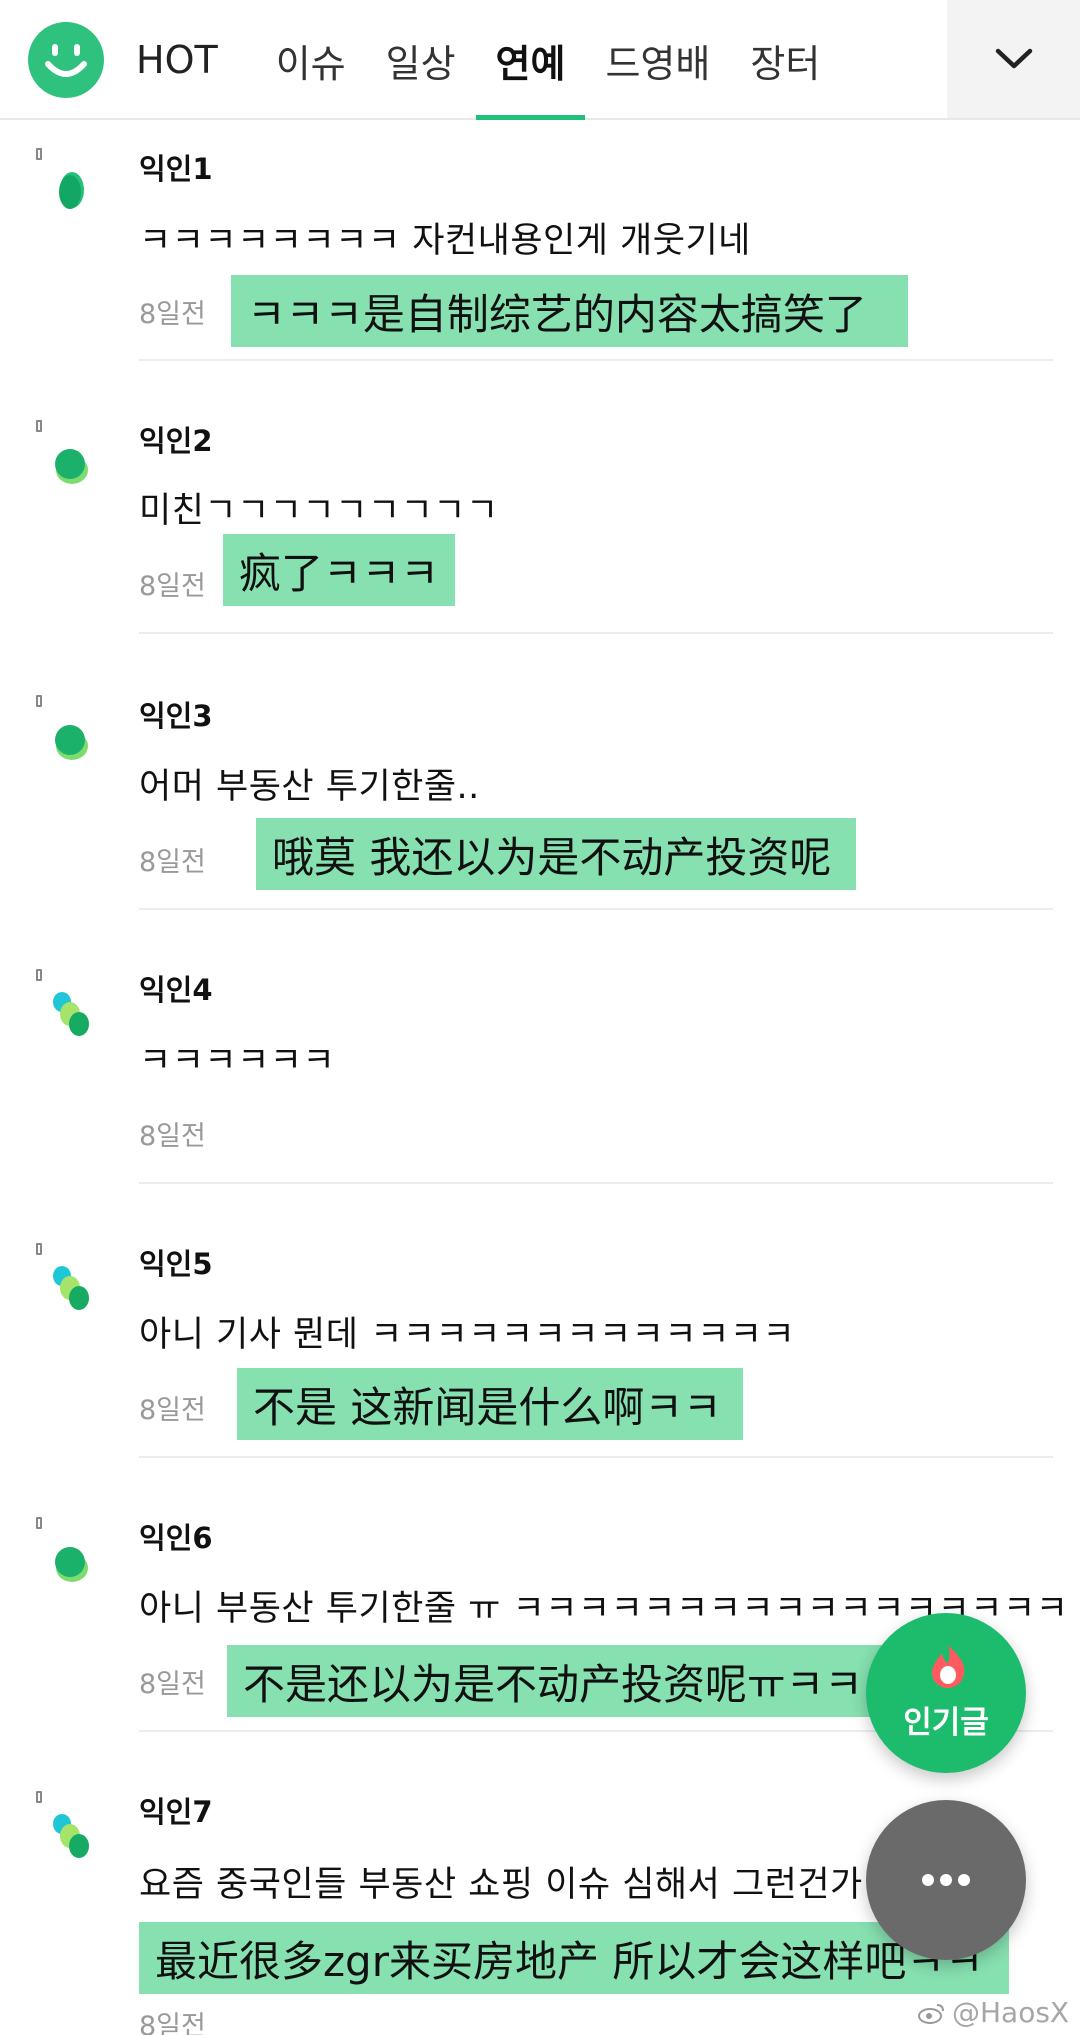  Describe the element at coordinates (176, 441) in the screenshot. I see `comment-author: 익인2` at that location.